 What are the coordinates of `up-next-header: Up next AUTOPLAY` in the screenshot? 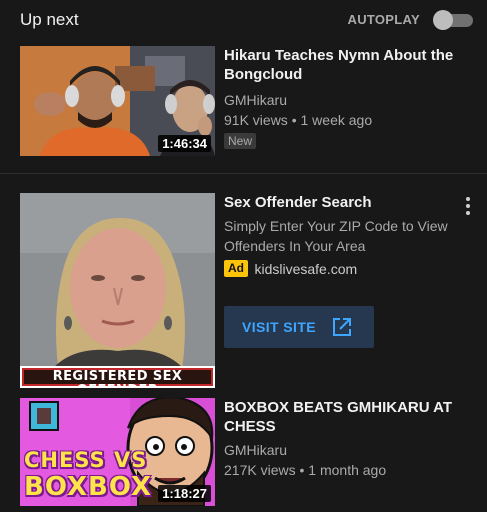 It's located at (247, 20).